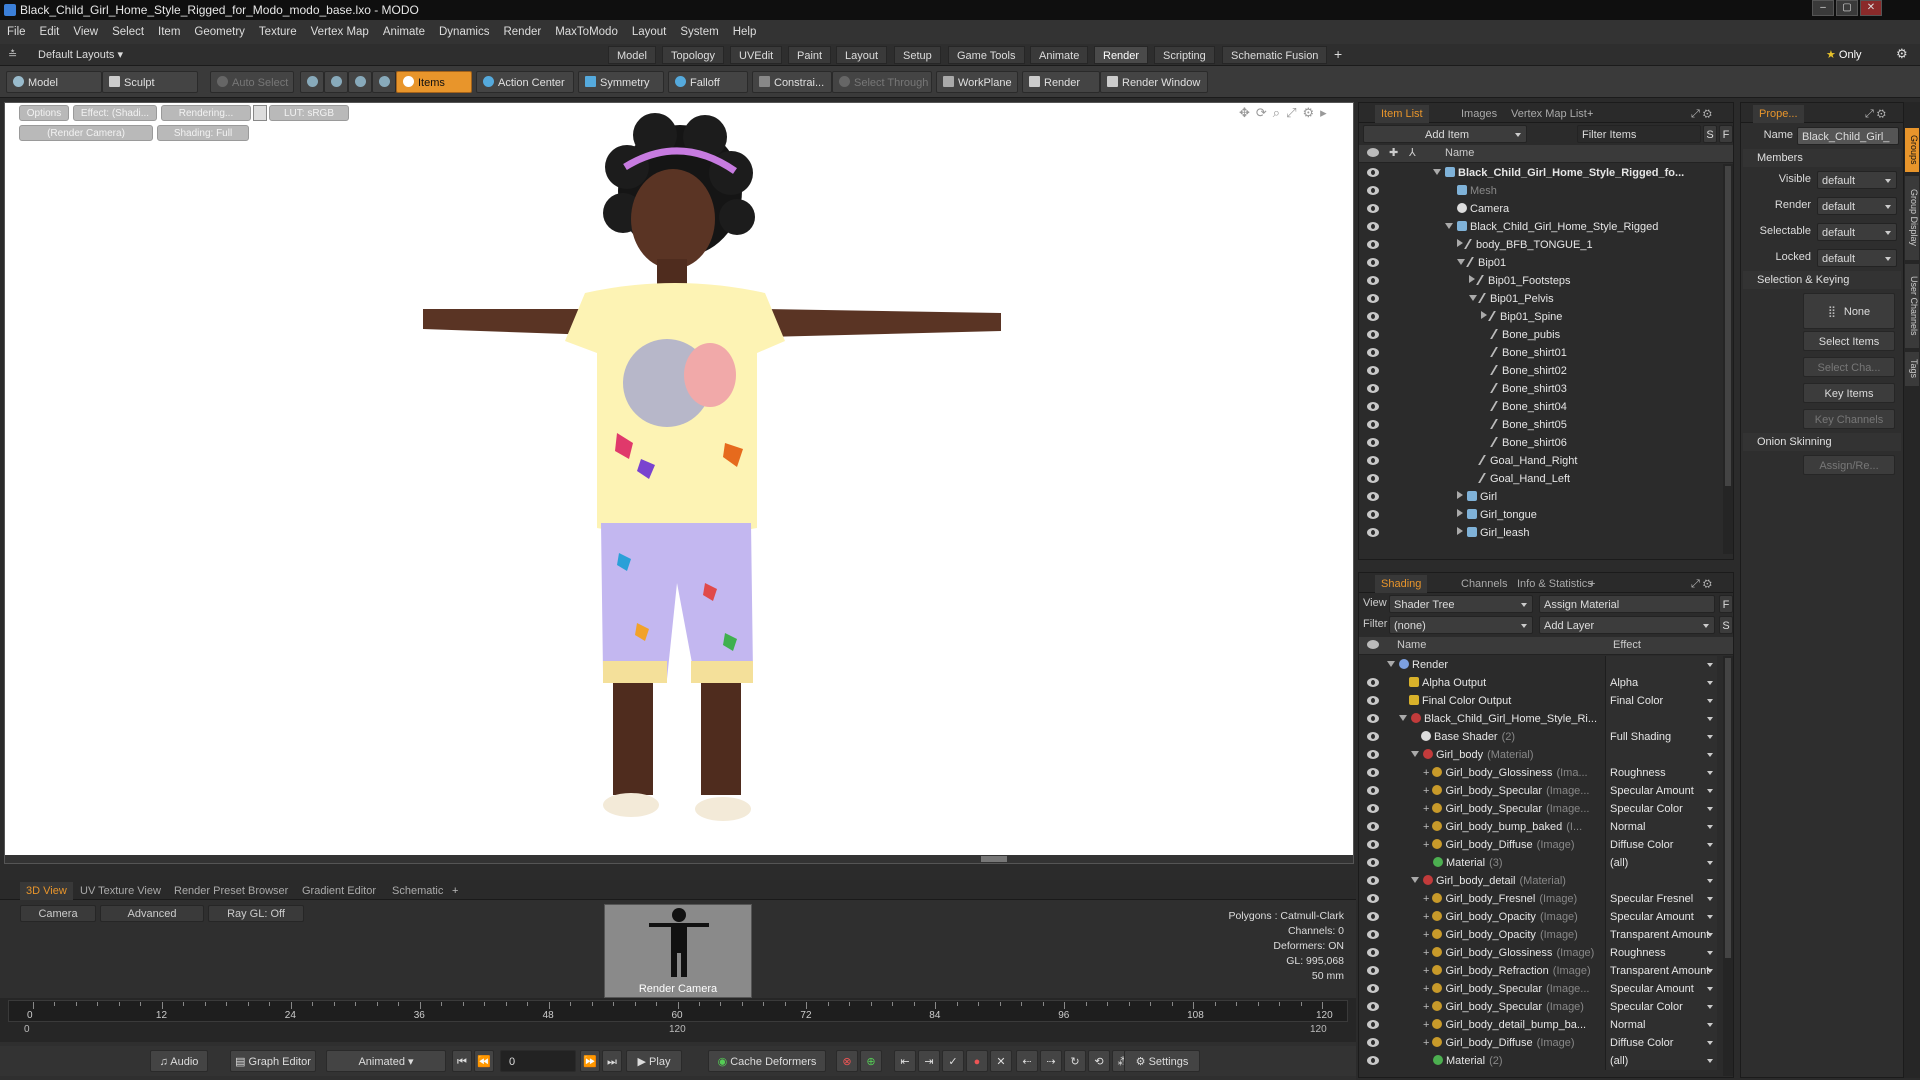 The image size is (1920, 1080). Describe the element at coordinates (986, 55) in the screenshot. I see `tab-game-tools: Game Tools` at that location.